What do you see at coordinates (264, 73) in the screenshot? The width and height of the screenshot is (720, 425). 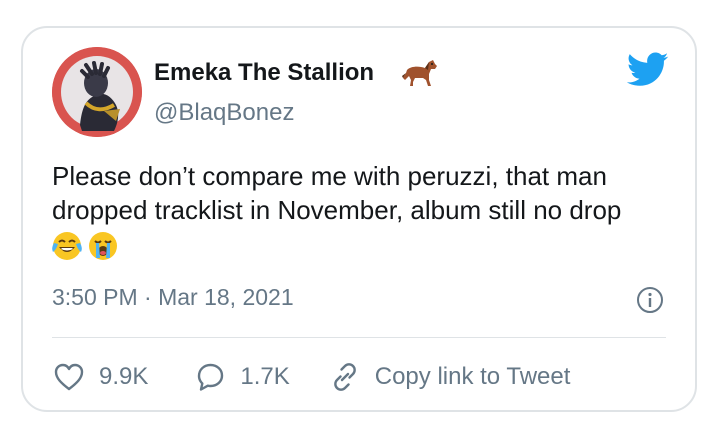 I see `display-name: Emeka The Stallion` at bounding box center [264, 73].